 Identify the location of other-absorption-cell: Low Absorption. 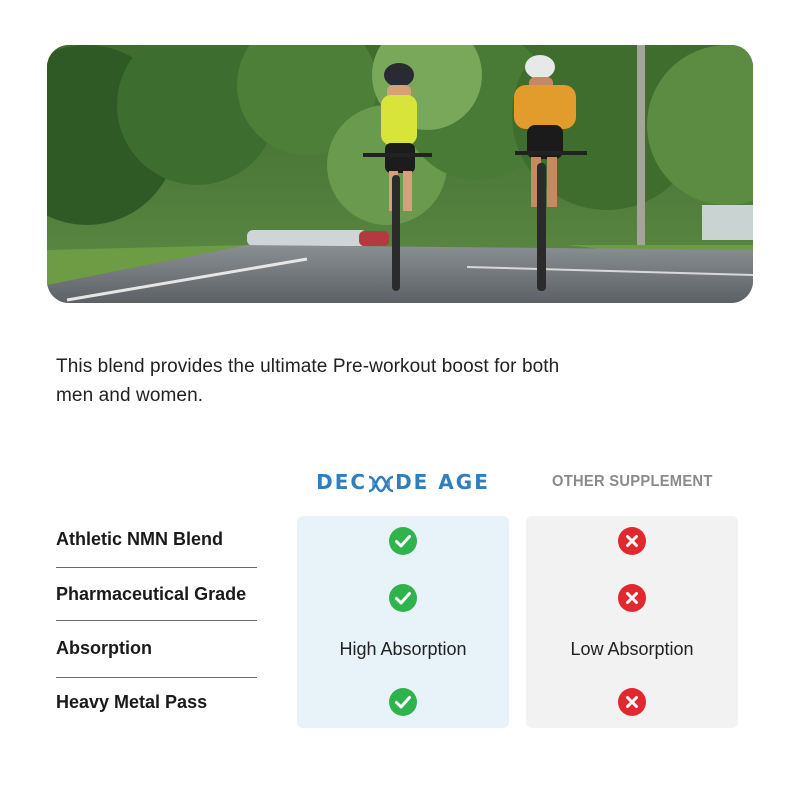
(632, 649).